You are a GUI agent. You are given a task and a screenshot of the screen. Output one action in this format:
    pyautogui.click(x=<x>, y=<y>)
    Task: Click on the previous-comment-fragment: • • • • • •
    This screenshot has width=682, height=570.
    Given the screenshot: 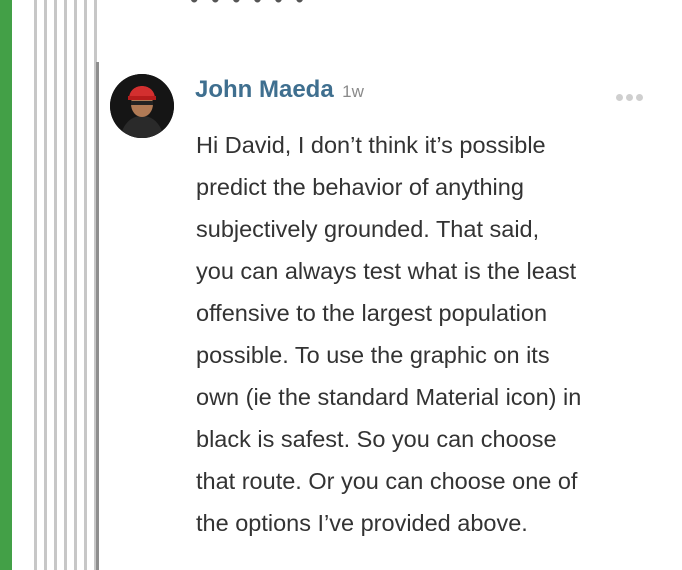 What is the action you would take?
    pyautogui.click(x=248, y=3)
    